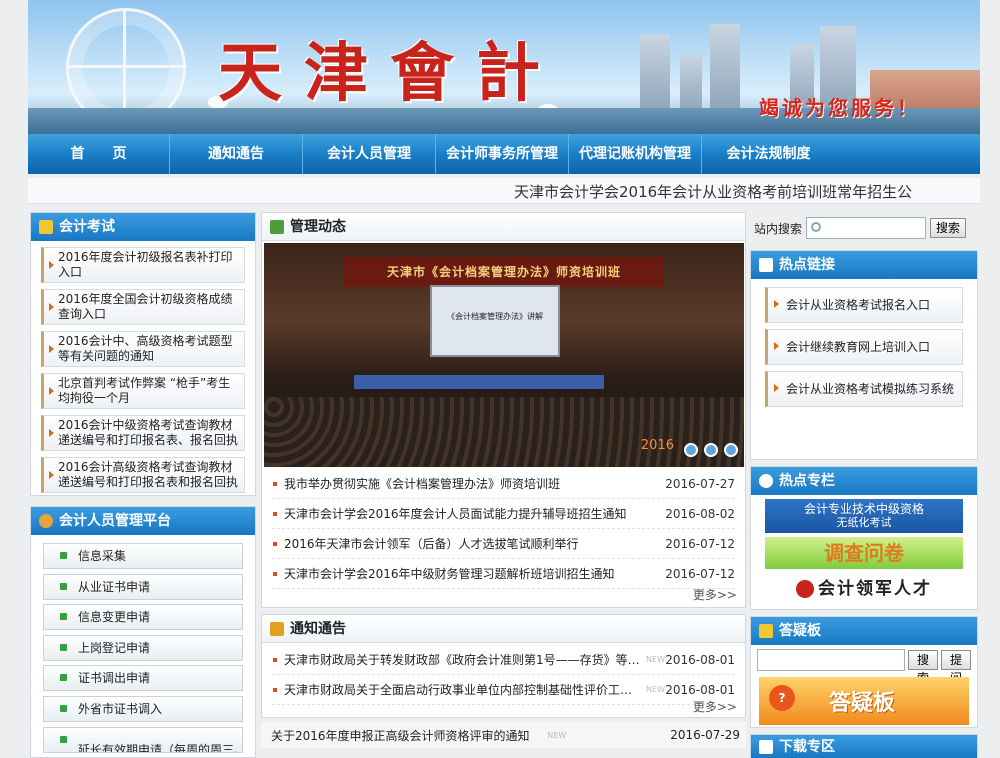  I want to click on qa-banner-label: 答疑板, so click(862, 703).